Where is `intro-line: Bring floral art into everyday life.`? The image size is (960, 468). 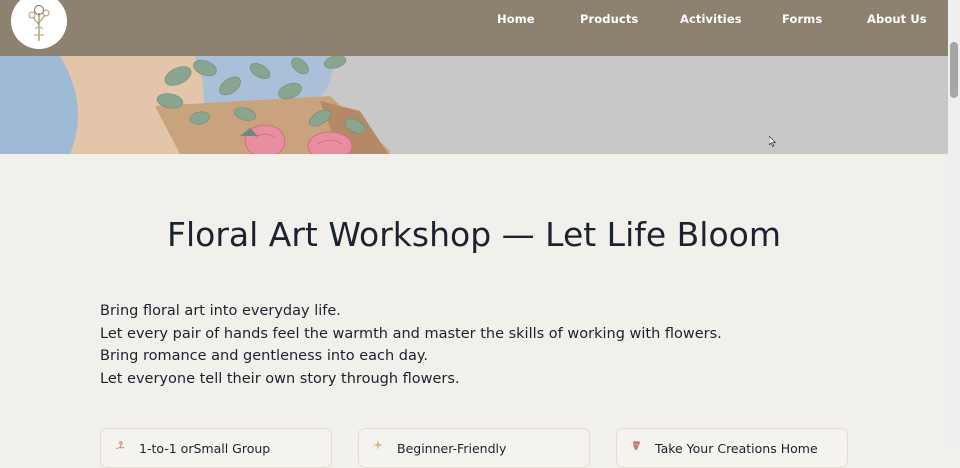 intro-line: Bring floral art into everyday life. is located at coordinates (220, 311).